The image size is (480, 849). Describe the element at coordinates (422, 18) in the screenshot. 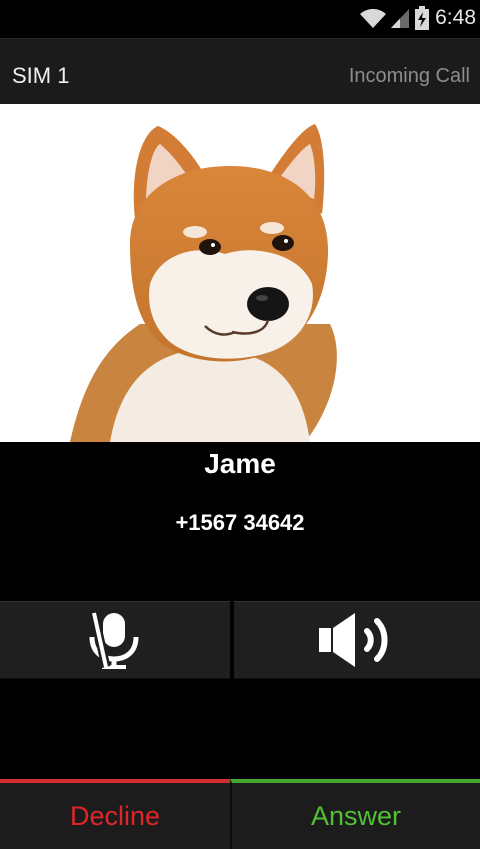

I see `battery-charging-icon` at that location.